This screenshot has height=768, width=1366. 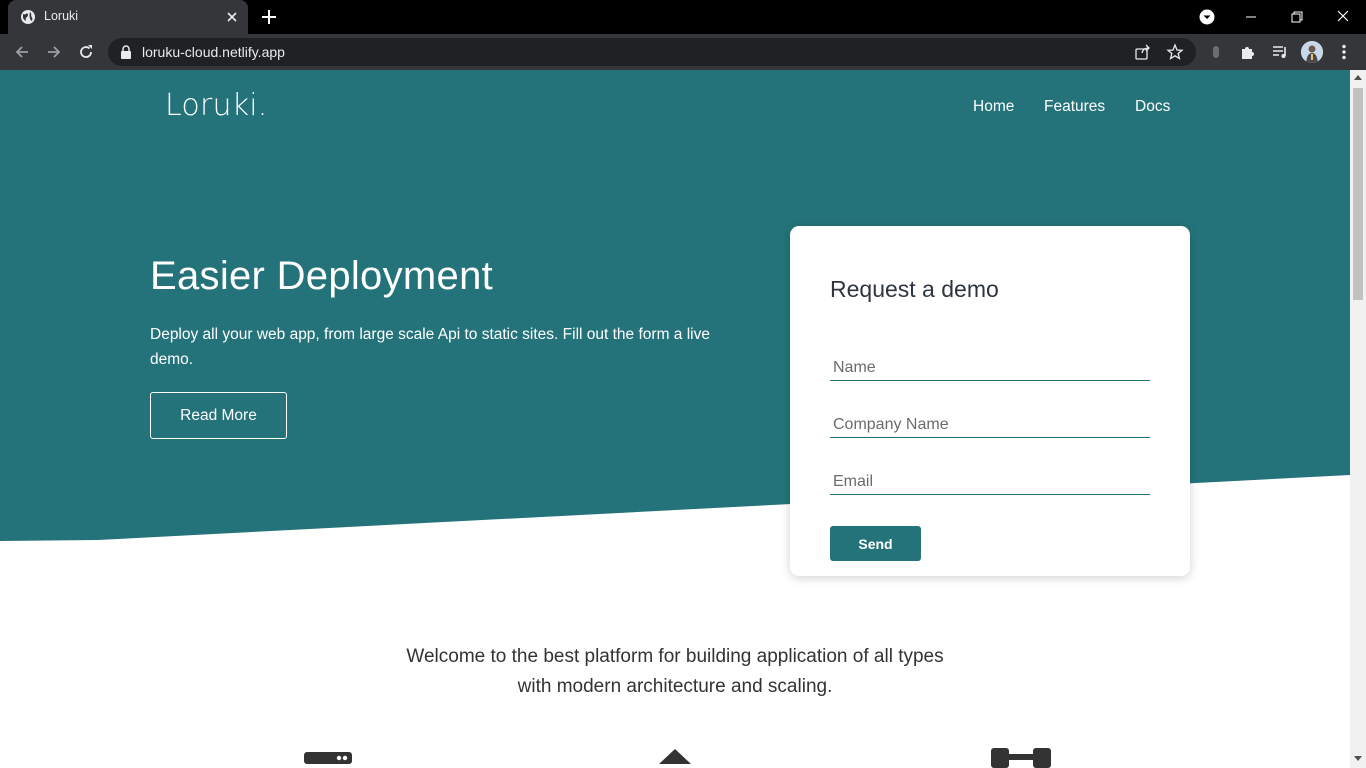 I want to click on tab-title: Loruki, so click(x=61, y=16).